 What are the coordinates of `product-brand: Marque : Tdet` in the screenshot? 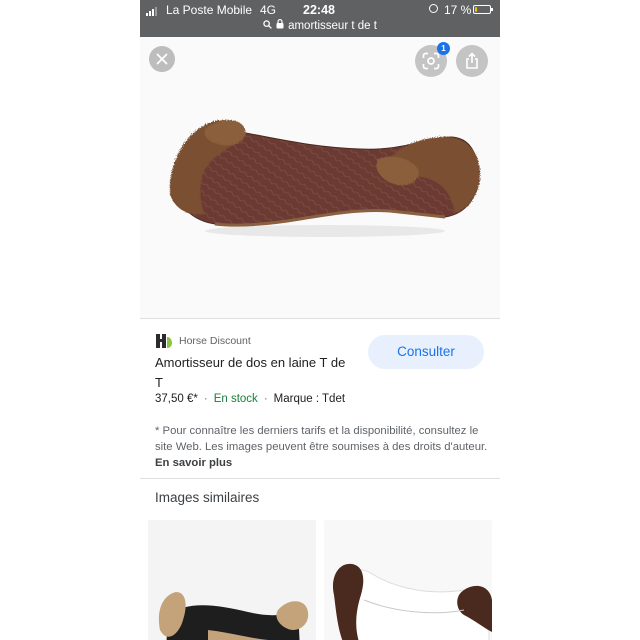 It's located at (309, 399).